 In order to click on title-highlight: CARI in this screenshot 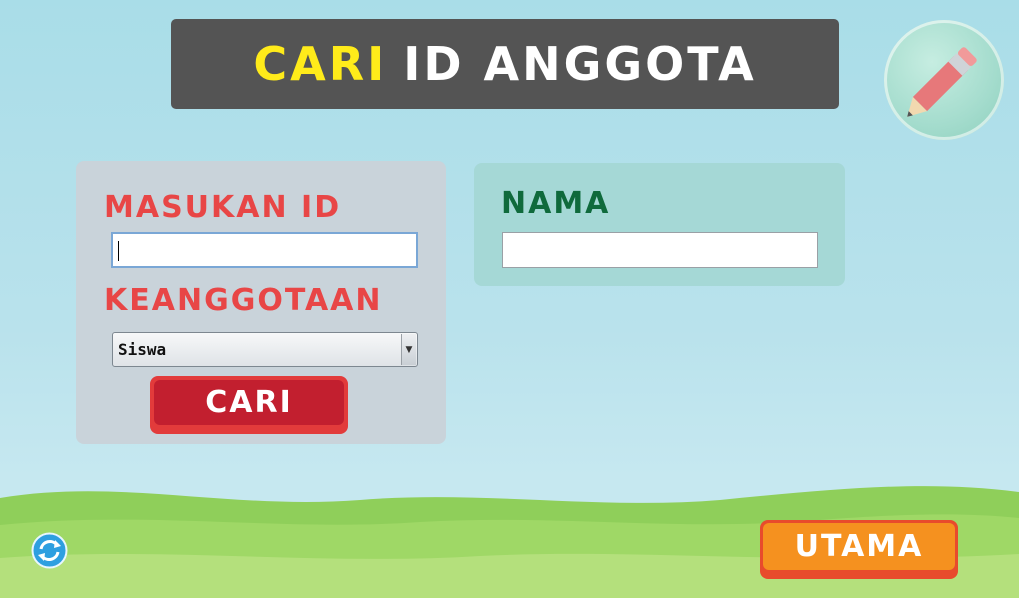, I will do `click(320, 64)`.